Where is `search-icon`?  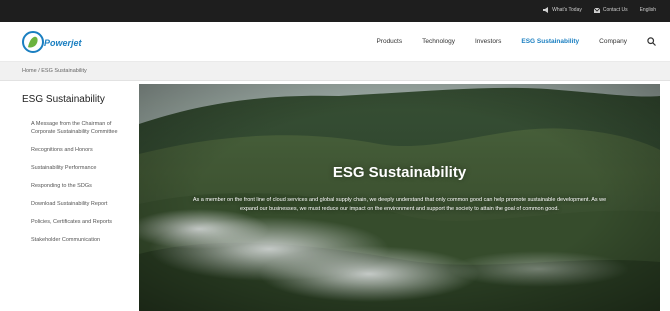
search-icon is located at coordinates (651, 41).